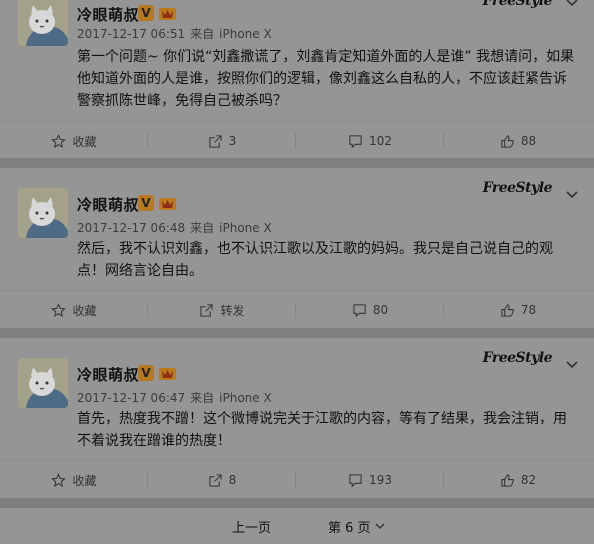 Image resolution: width=594 pixels, height=544 pixels. What do you see at coordinates (232, 480) in the screenshot?
I see `repost-count: 8` at bounding box center [232, 480].